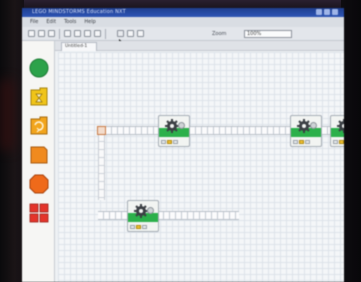 The image size is (361, 282). I want to click on toolbar: Zoom 100%, so click(183, 36).